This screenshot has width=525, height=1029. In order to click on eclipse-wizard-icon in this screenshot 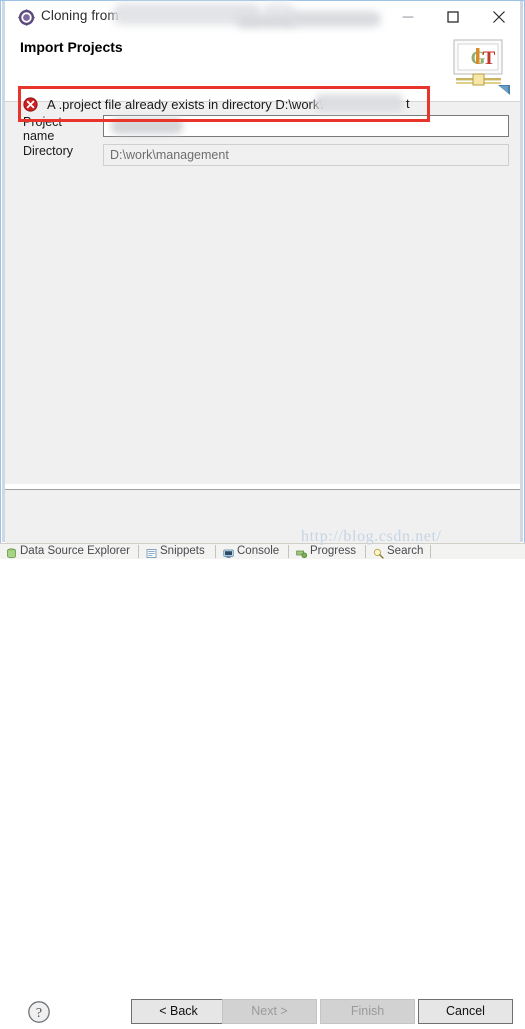, I will do `click(26, 17)`.